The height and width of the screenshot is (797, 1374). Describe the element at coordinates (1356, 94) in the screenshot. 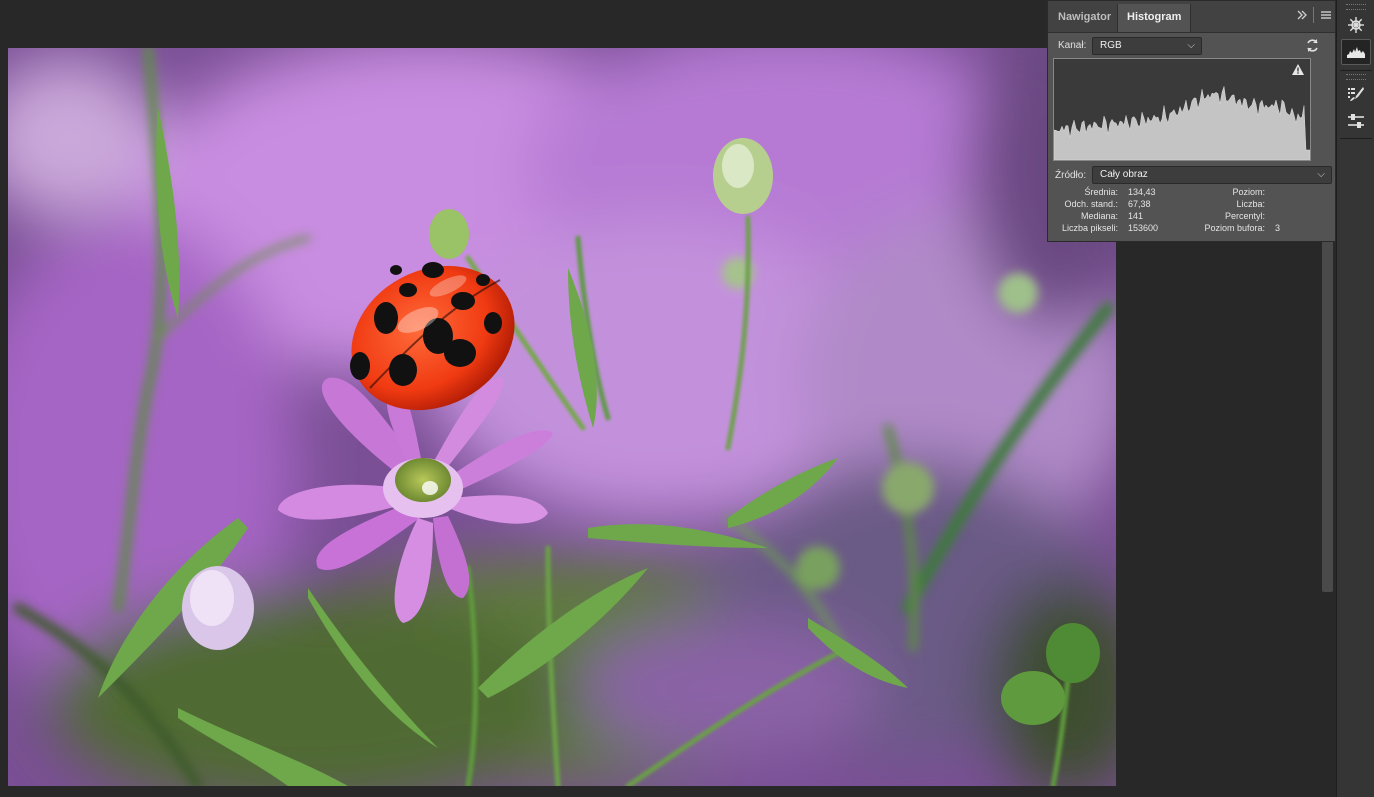

I see `brush-presets-icon` at that location.